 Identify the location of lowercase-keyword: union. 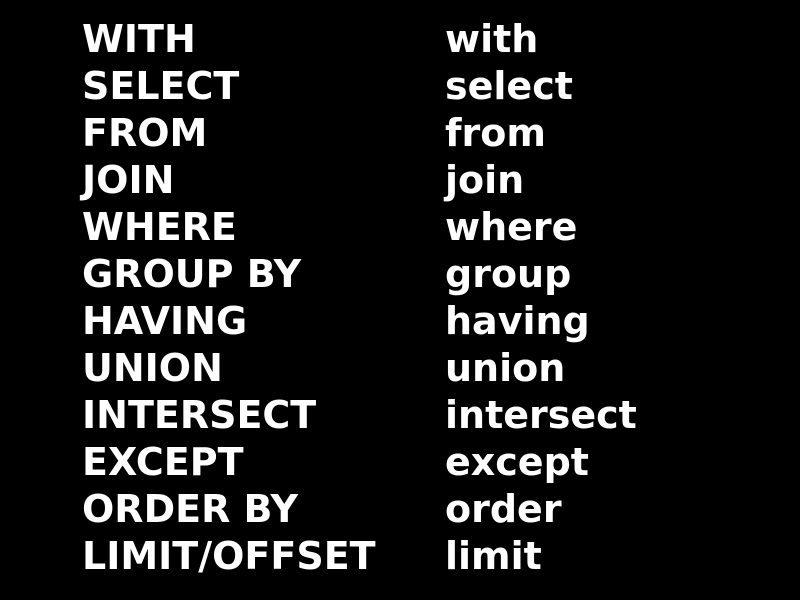
(505, 368).